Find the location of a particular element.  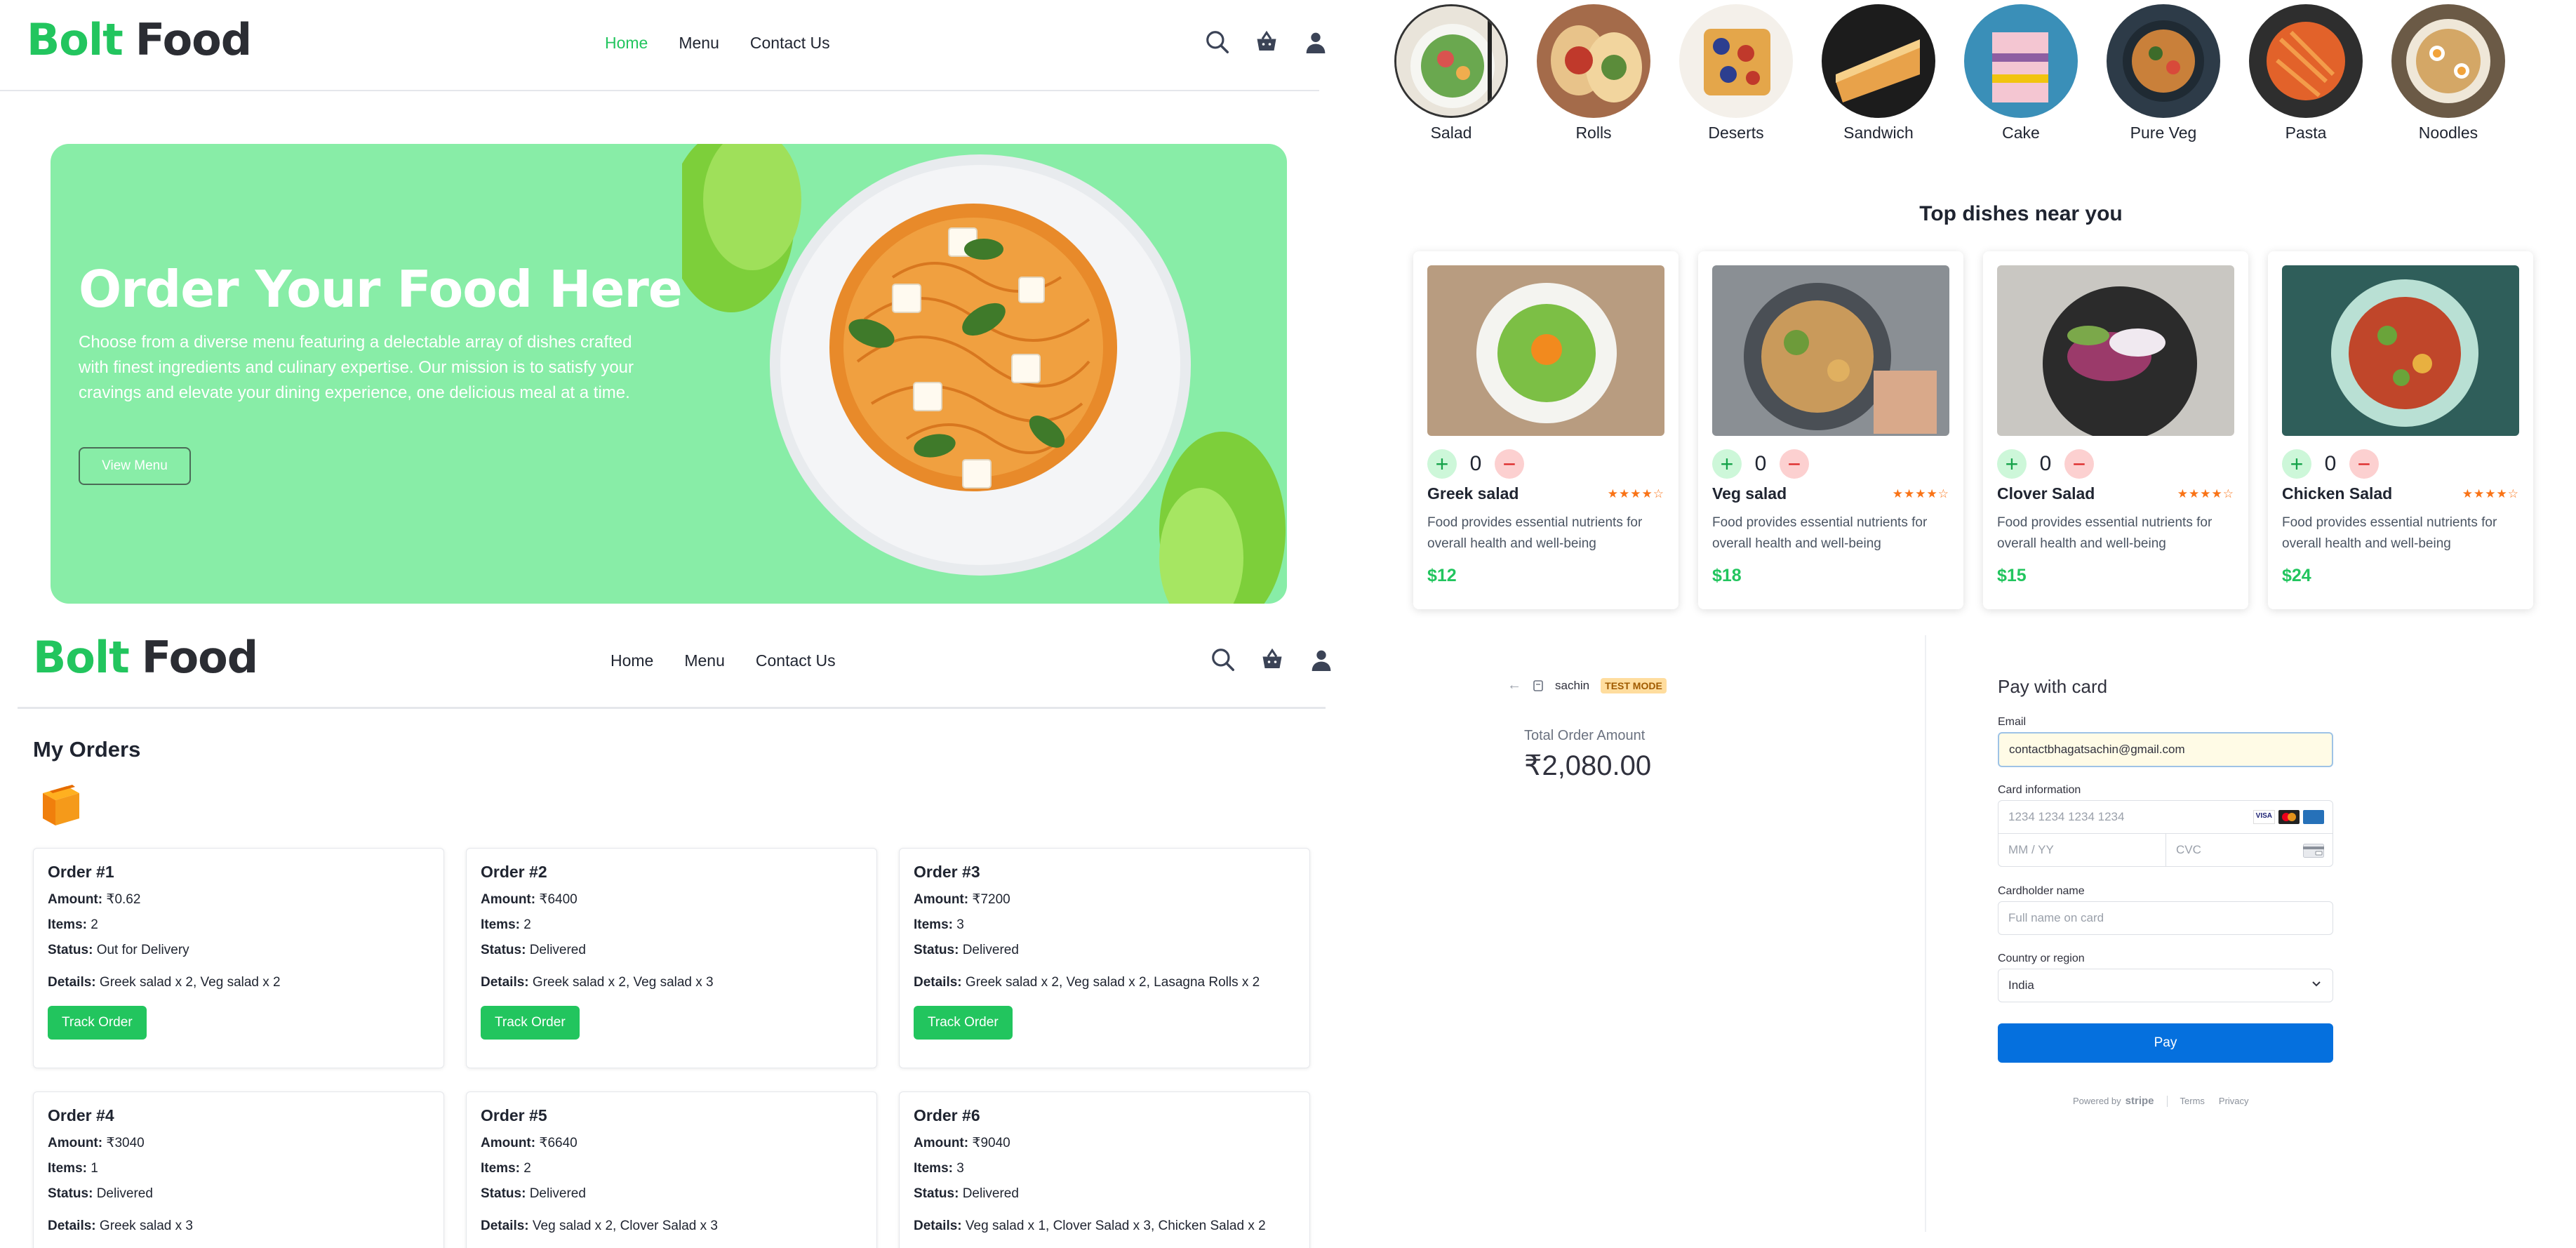

category-deserts: Deserts is located at coordinates (1736, 73).